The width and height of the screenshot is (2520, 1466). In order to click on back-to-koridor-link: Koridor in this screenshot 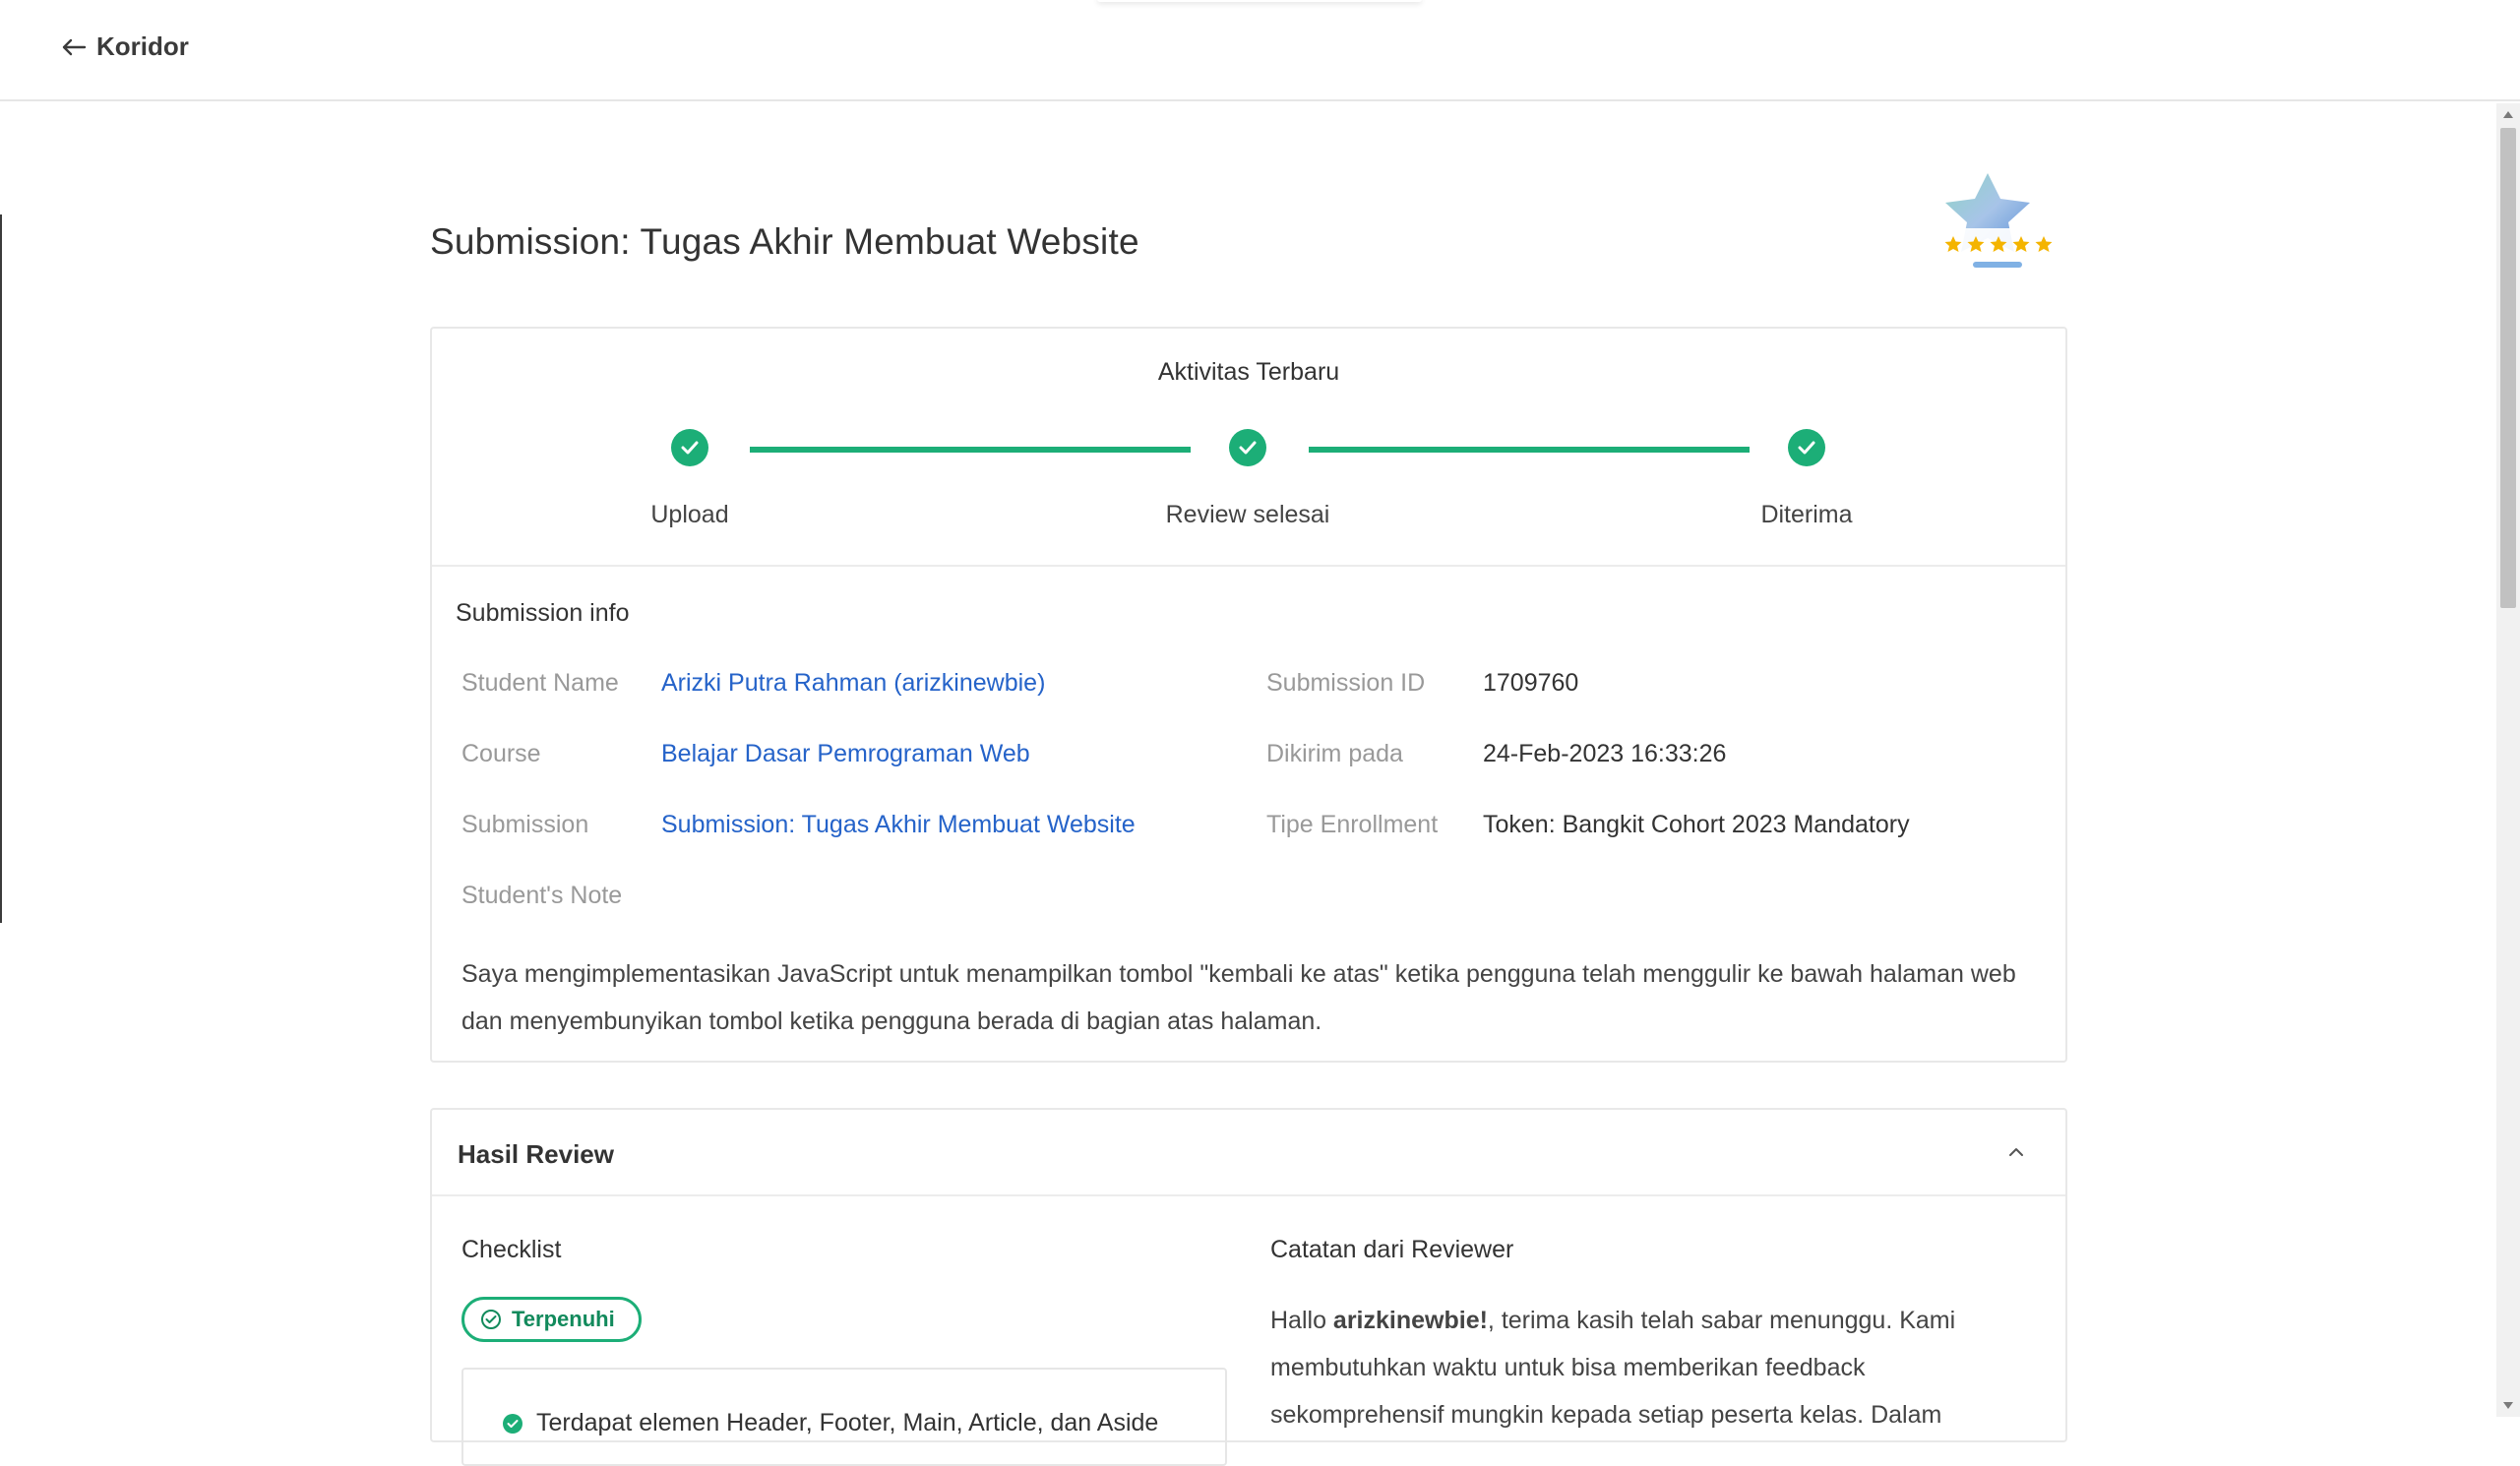, I will do `click(125, 46)`.